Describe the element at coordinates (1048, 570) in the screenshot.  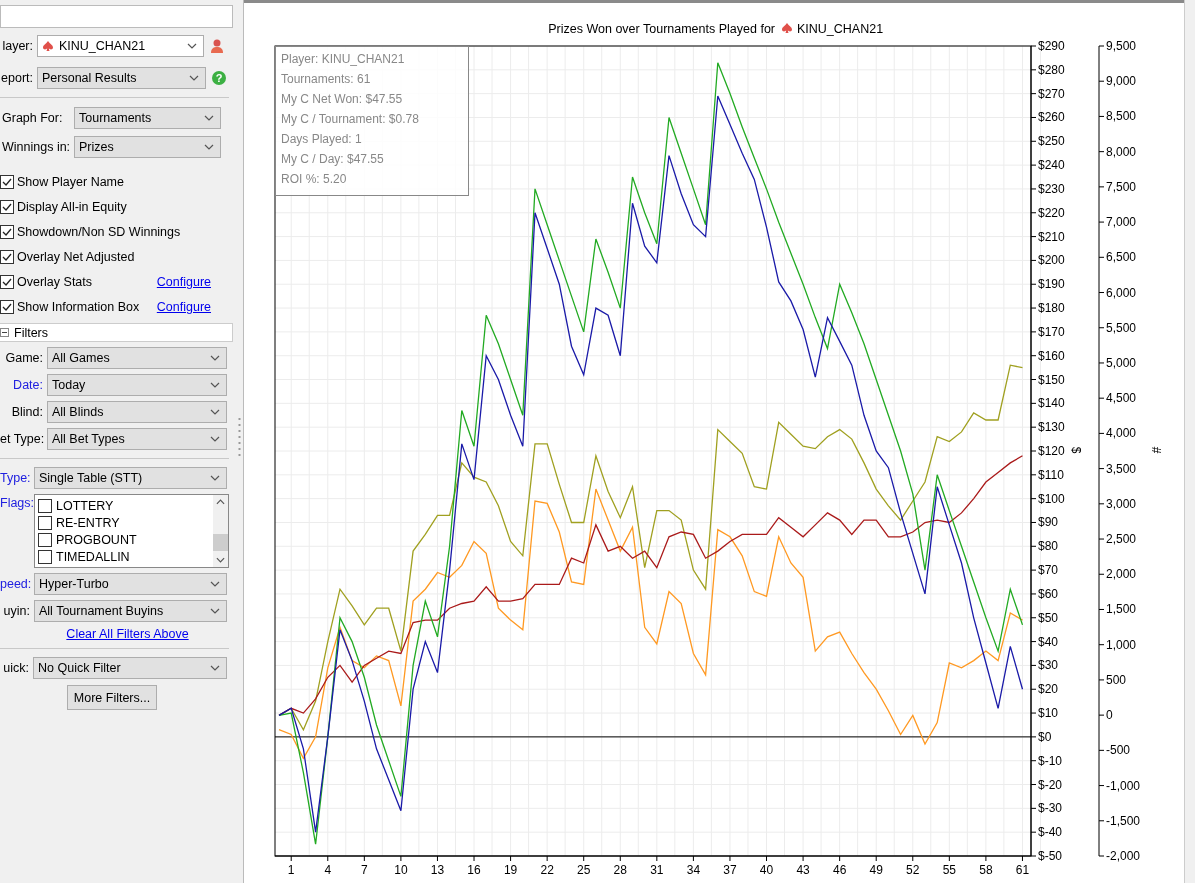
I see `tick-label: $70` at that location.